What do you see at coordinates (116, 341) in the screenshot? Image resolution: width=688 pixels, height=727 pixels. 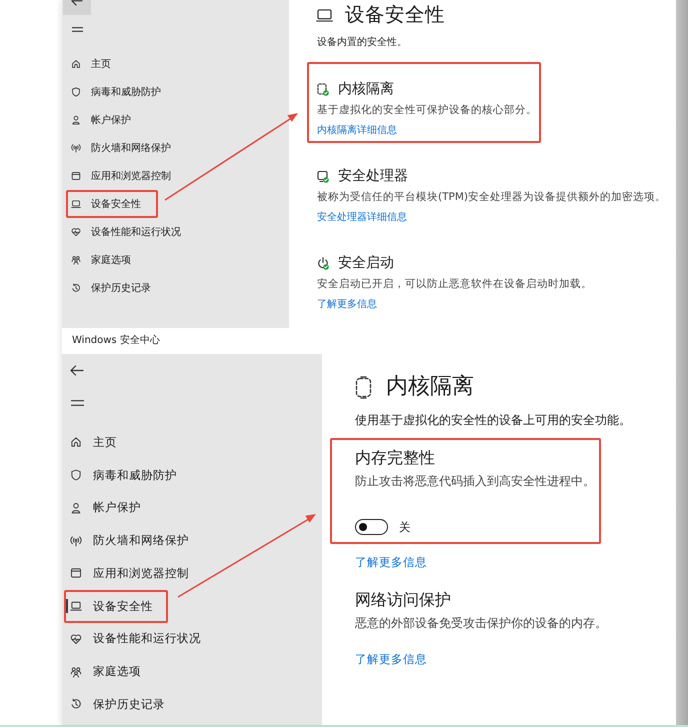 I see `window-title: Windows 安全中心` at bounding box center [116, 341].